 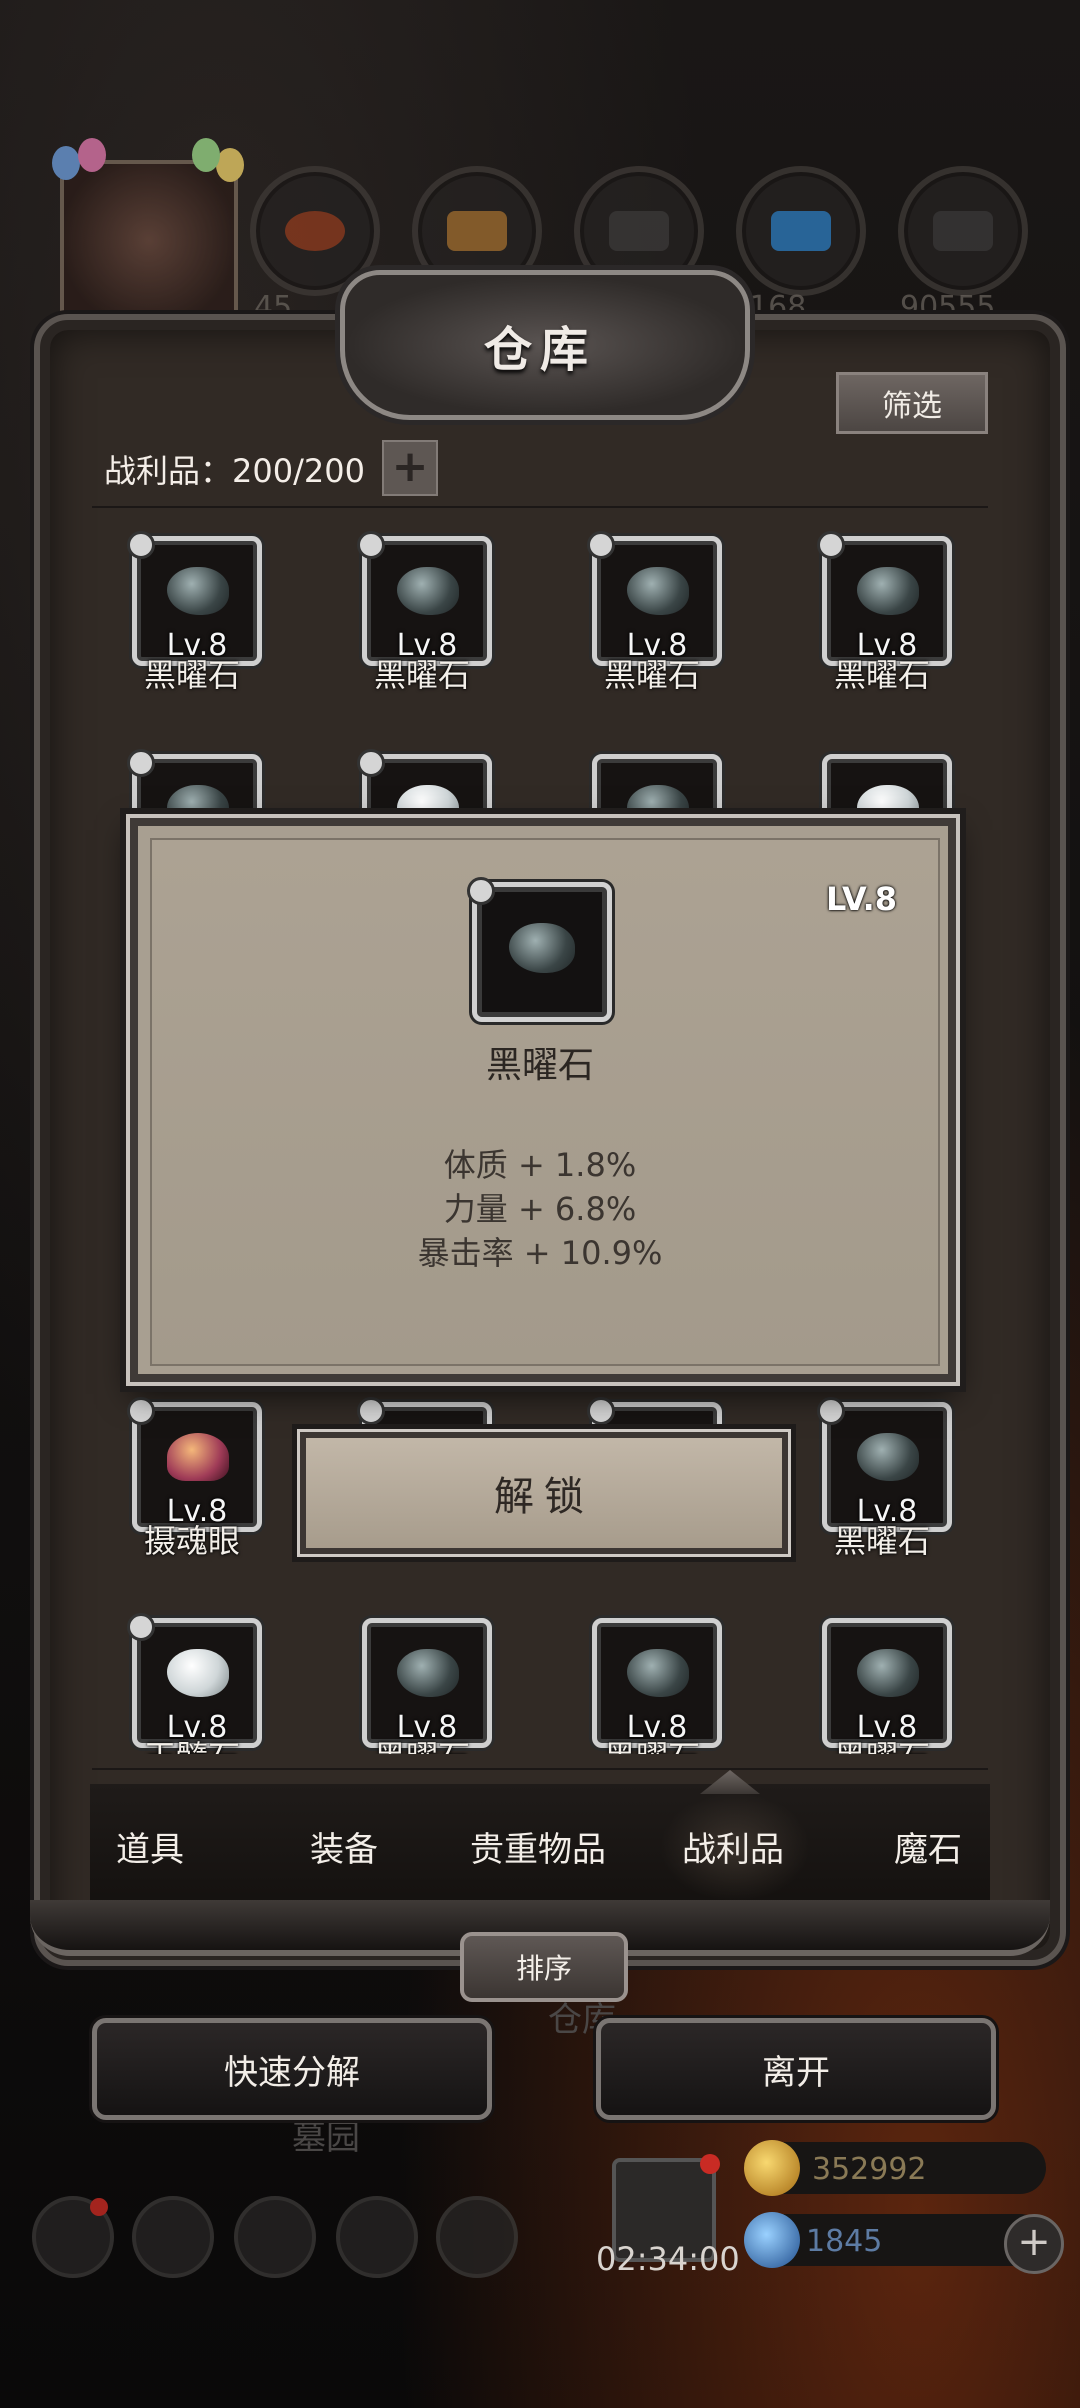 What do you see at coordinates (410, 468) in the screenshot?
I see `expand-capacity-button: +` at bounding box center [410, 468].